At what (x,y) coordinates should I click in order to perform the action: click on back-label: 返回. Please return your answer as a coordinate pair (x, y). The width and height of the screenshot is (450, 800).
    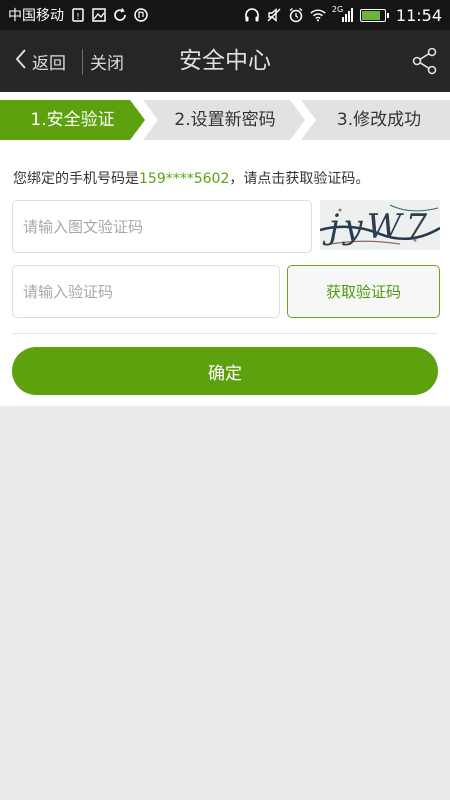
    Looking at the image, I should click on (49, 63).